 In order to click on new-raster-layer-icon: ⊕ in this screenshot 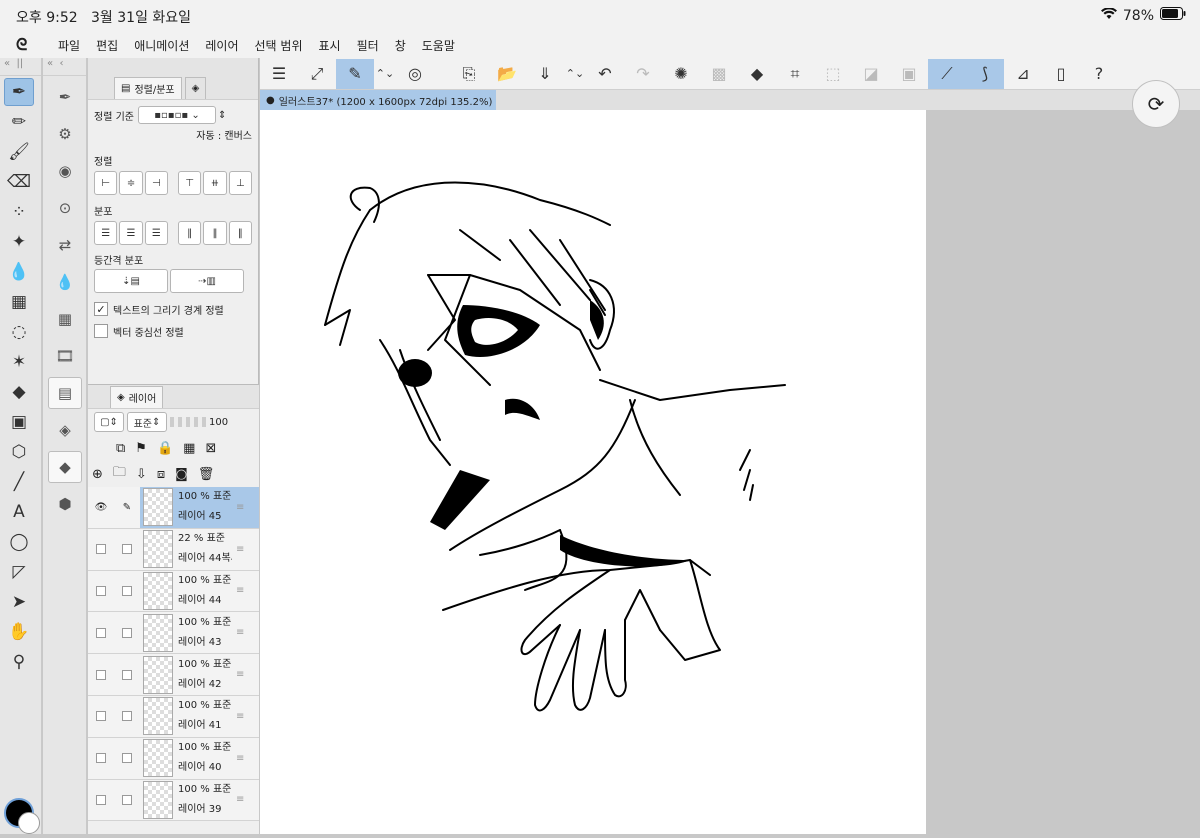, I will do `click(97, 474)`.